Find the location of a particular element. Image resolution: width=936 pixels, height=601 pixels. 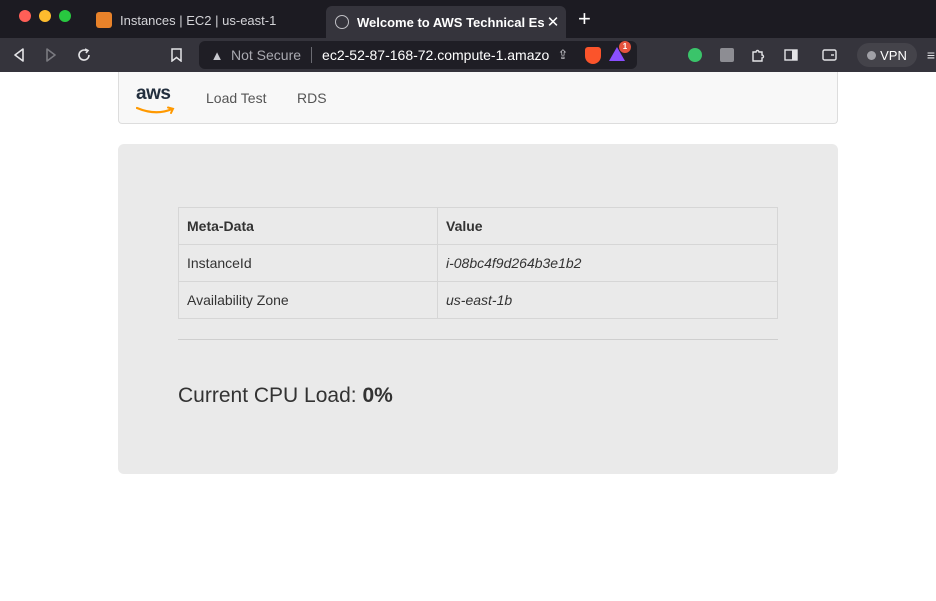

extension-gray-icon is located at coordinates (727, 55).